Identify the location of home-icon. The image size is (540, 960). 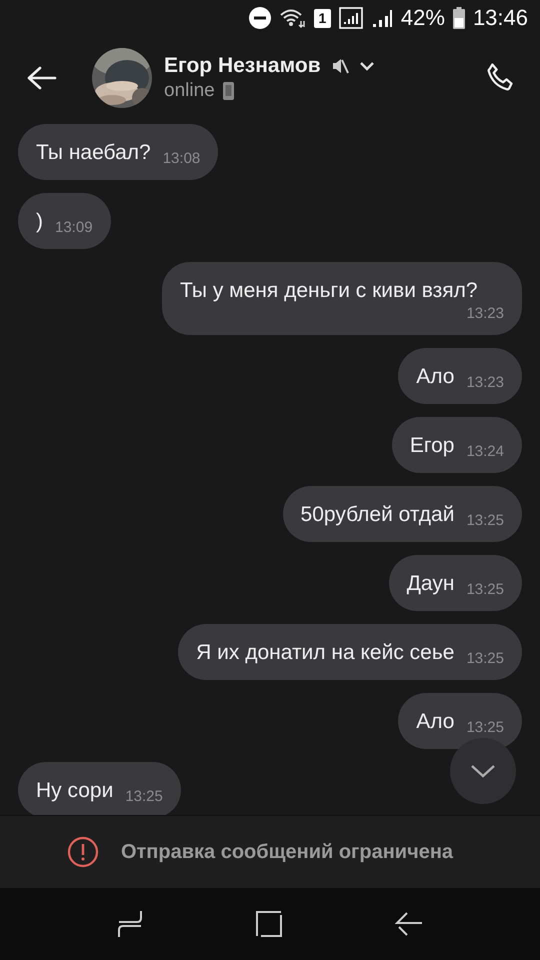
(269, 924).